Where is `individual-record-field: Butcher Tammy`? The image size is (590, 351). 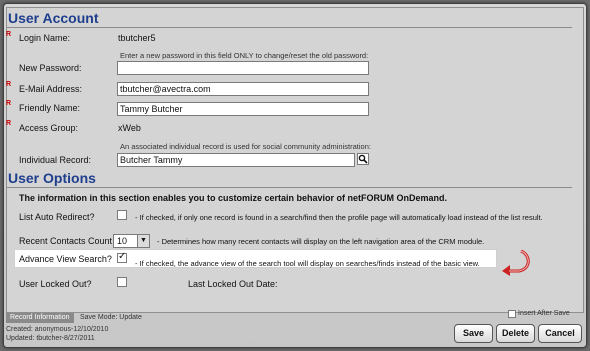
individual-record-field: Butcher Tammy is located at coordinates (236, 160).